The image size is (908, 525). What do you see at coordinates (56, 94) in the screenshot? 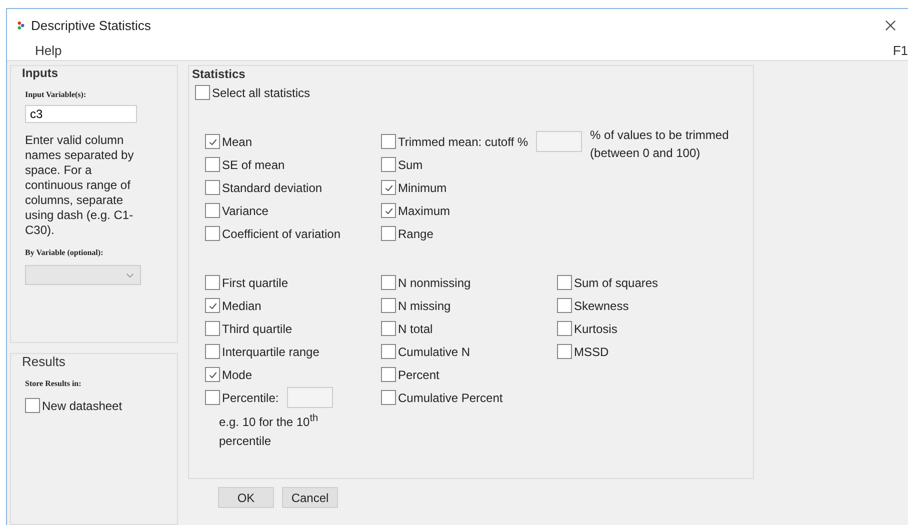
I see `field-label: Input Variable(s):` at bounding box center [56, 94].